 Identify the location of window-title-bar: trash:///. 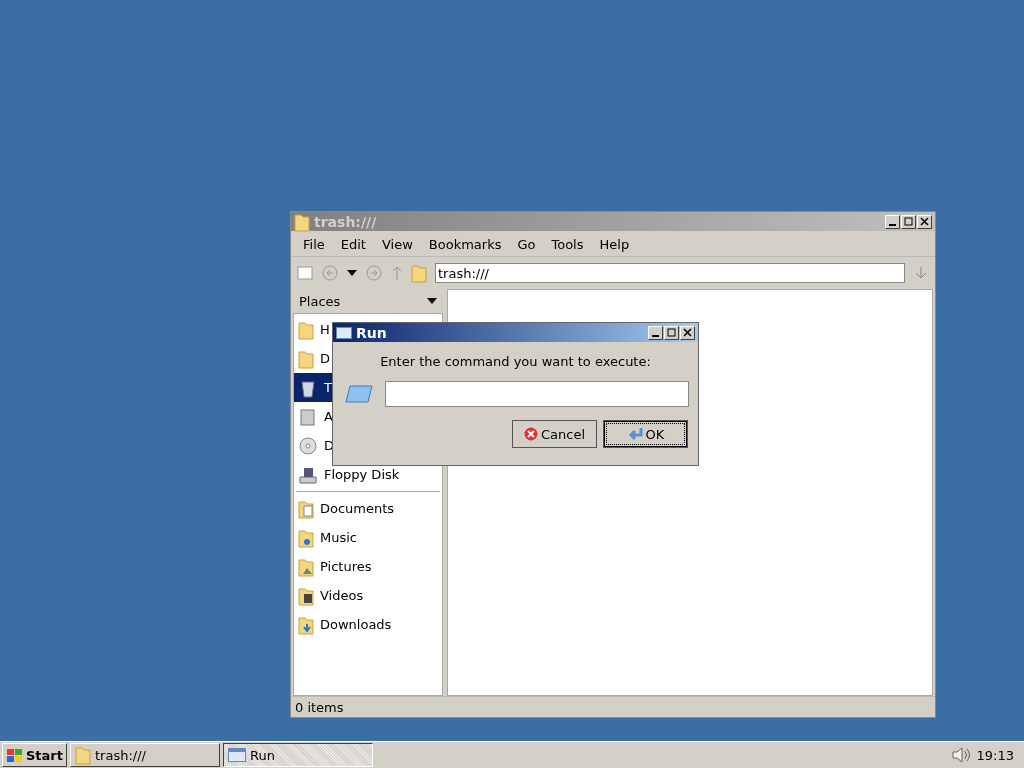
(613, 221).